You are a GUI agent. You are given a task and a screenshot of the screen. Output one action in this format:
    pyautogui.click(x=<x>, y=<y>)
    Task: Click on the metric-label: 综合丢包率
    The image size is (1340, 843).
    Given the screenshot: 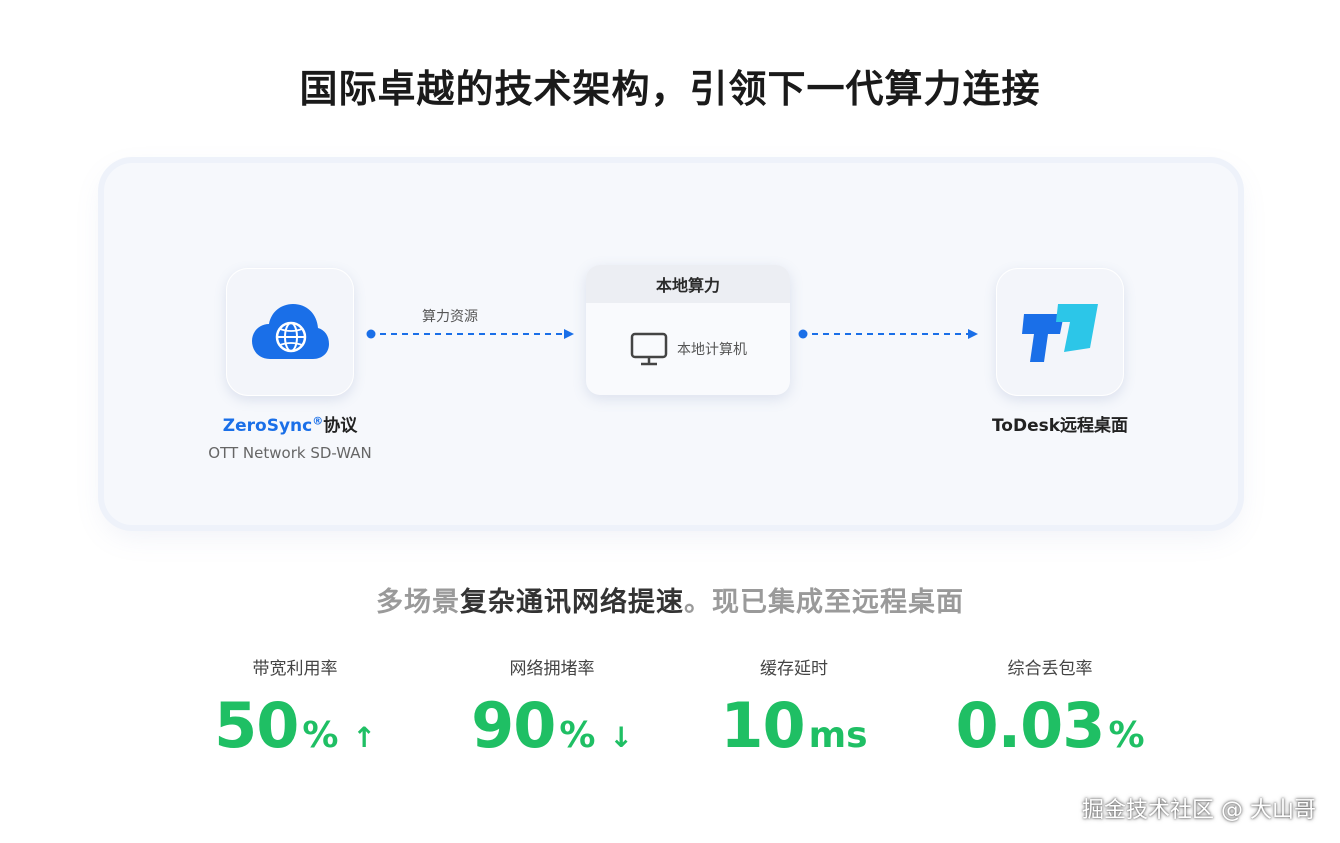 What is the action you would take?
    pyautogui.click(x=1050, y=669)
    